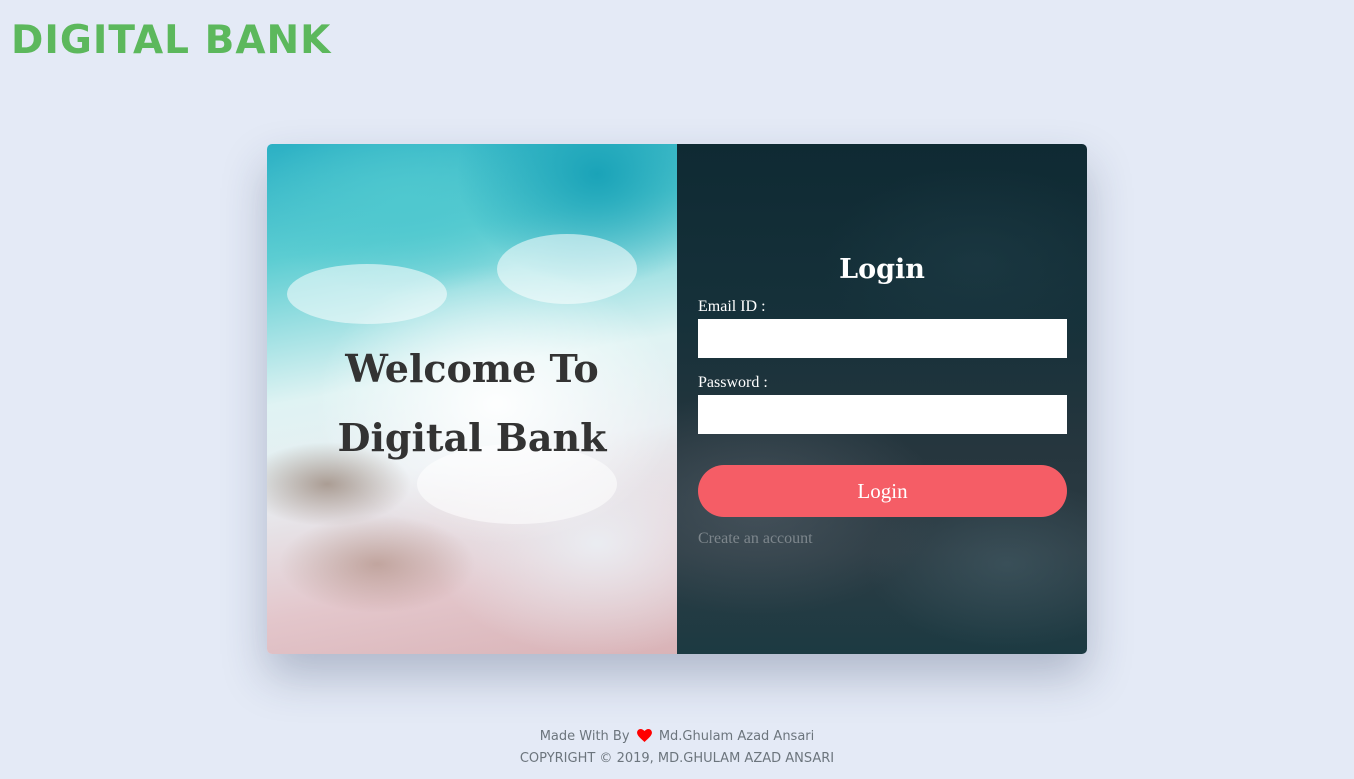 The image size is (1354, 779). What do you see at coordinates (472, 403) in the screenshot?
I see `welcome-heading: Welcome To Digital Bank` at bounding box center [472, 403].